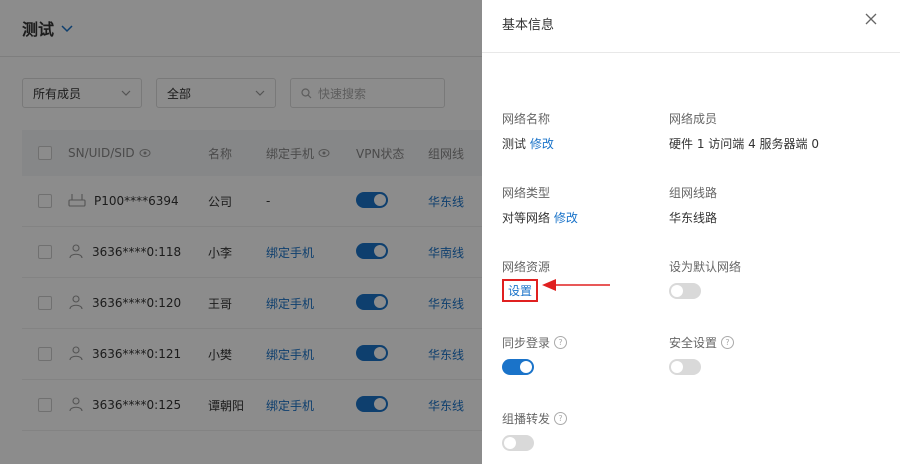  What do you see at coordinates (526, 343) in the screenshot?
I see `sync-login-label: 同步登录` at bounding box center [526, 343].